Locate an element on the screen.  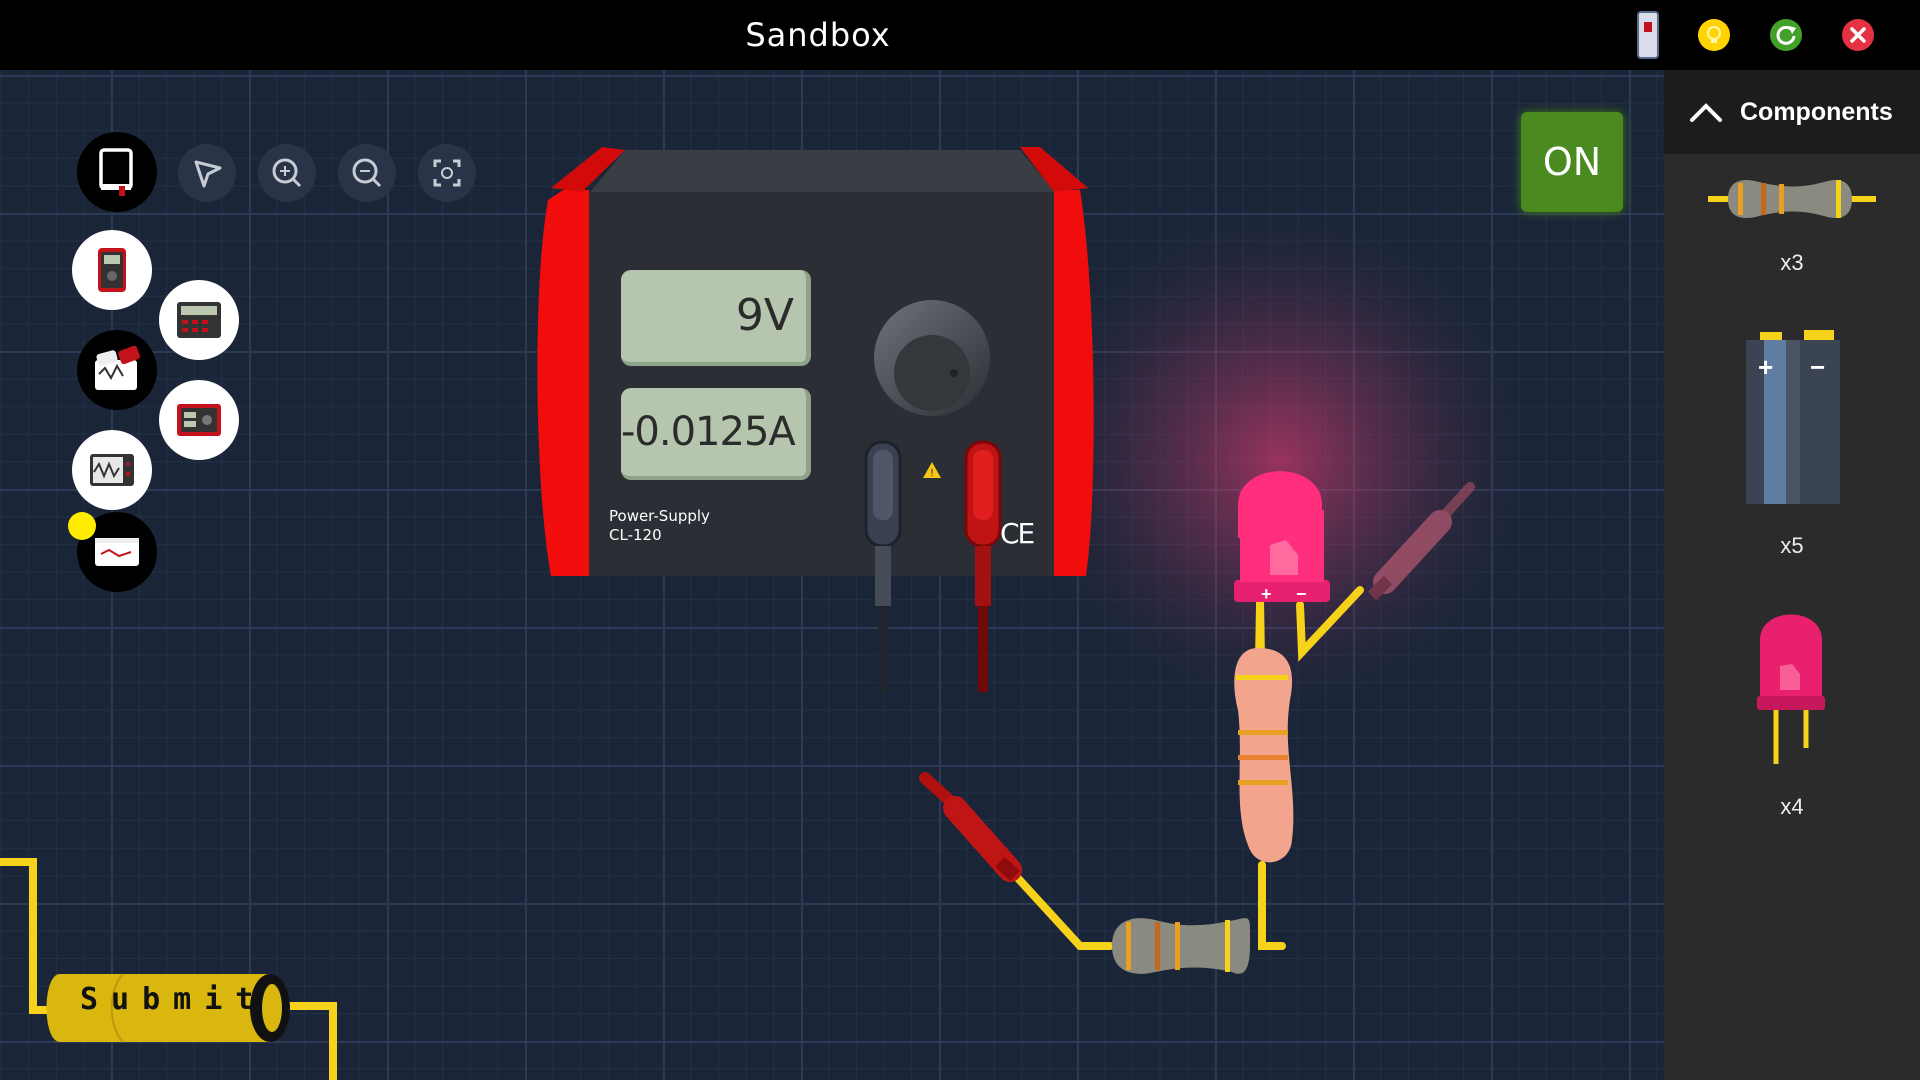
pointer-icon is located at coordinates (208, 174).